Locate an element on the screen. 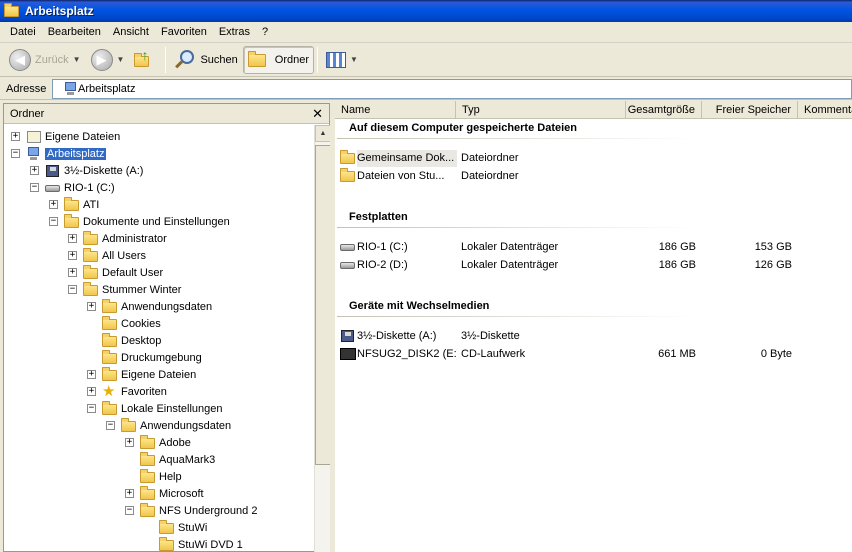  tree-item: + ATI is located at coordinates (74, 204).